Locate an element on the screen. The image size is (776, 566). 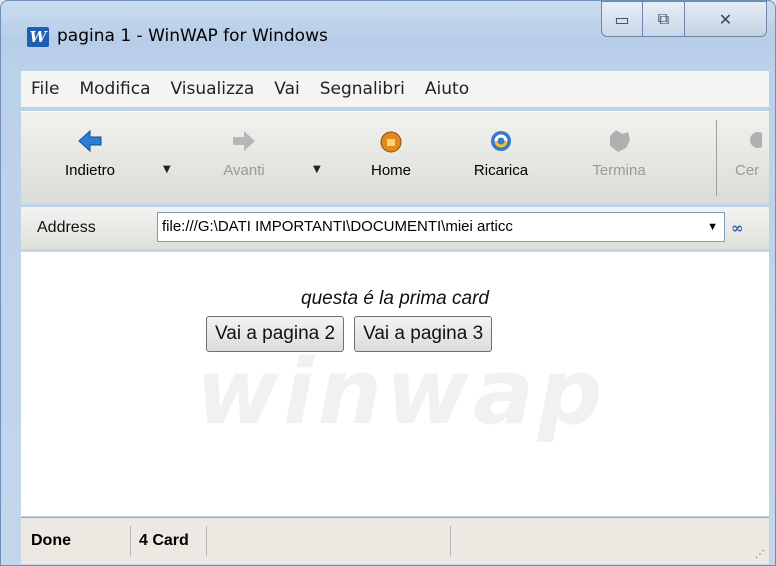
stop-label: Termina is located at coordinates (619, 170).